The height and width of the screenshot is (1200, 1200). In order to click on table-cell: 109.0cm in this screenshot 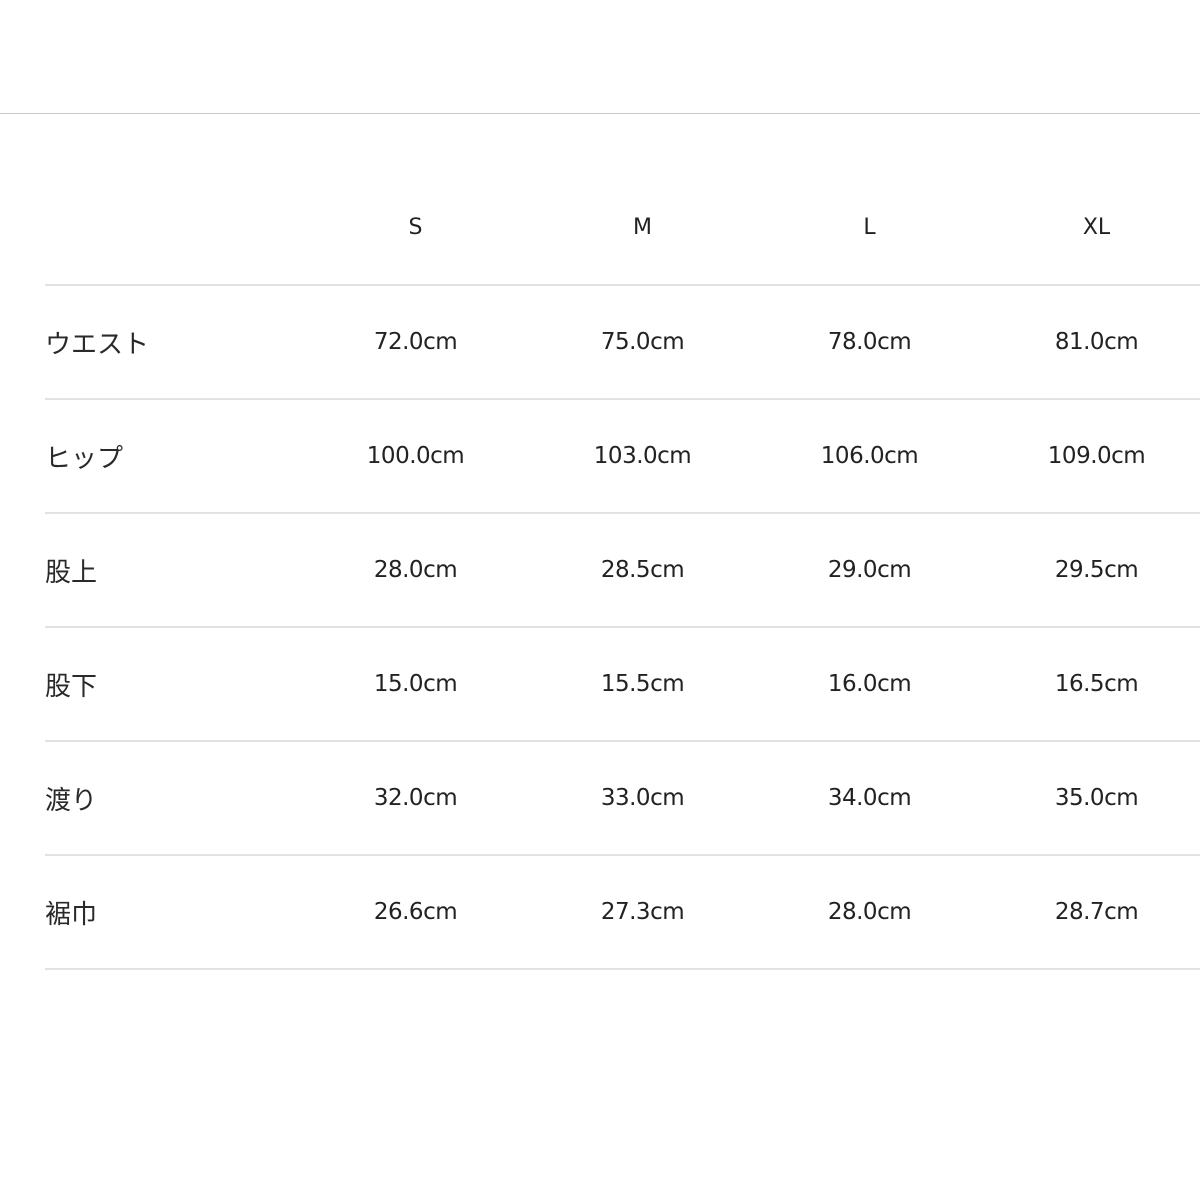, I will do `click(1091, 456)`.